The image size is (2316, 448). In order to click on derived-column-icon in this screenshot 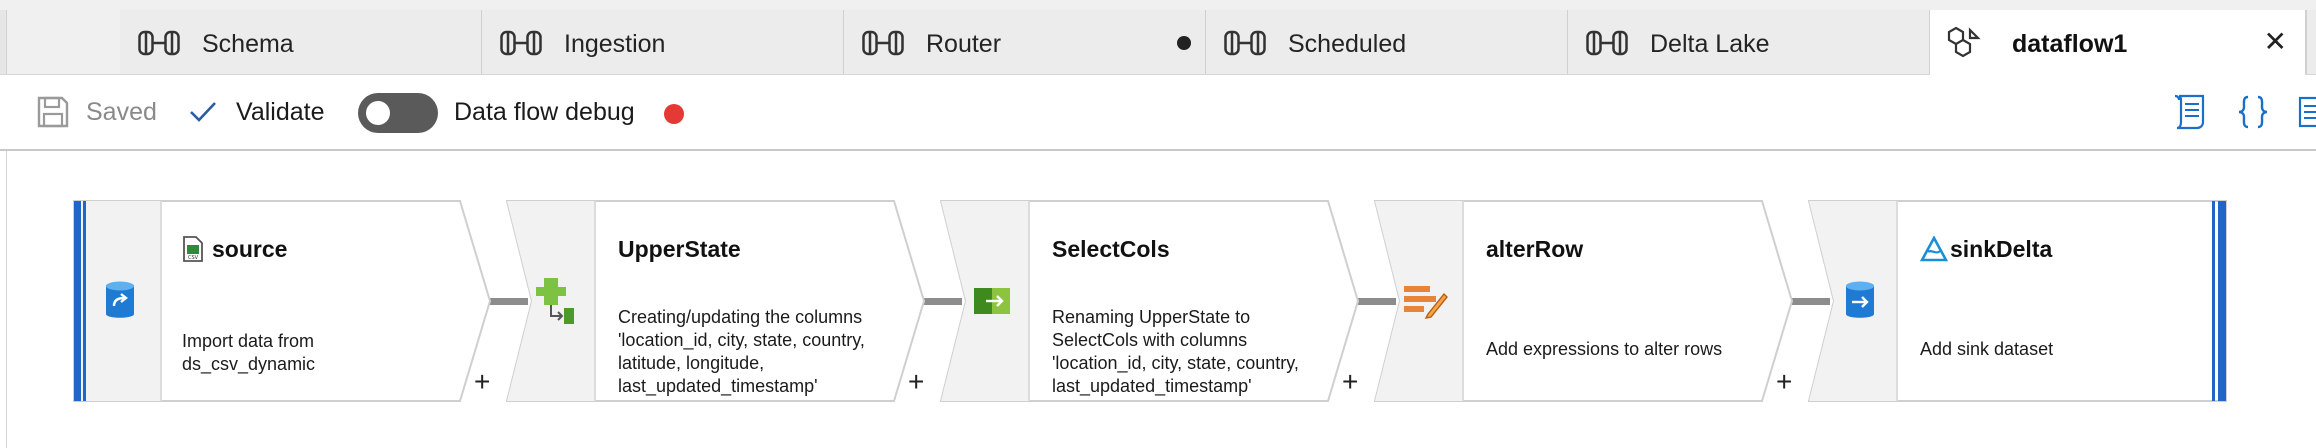, I will do `click(555, 301)`.